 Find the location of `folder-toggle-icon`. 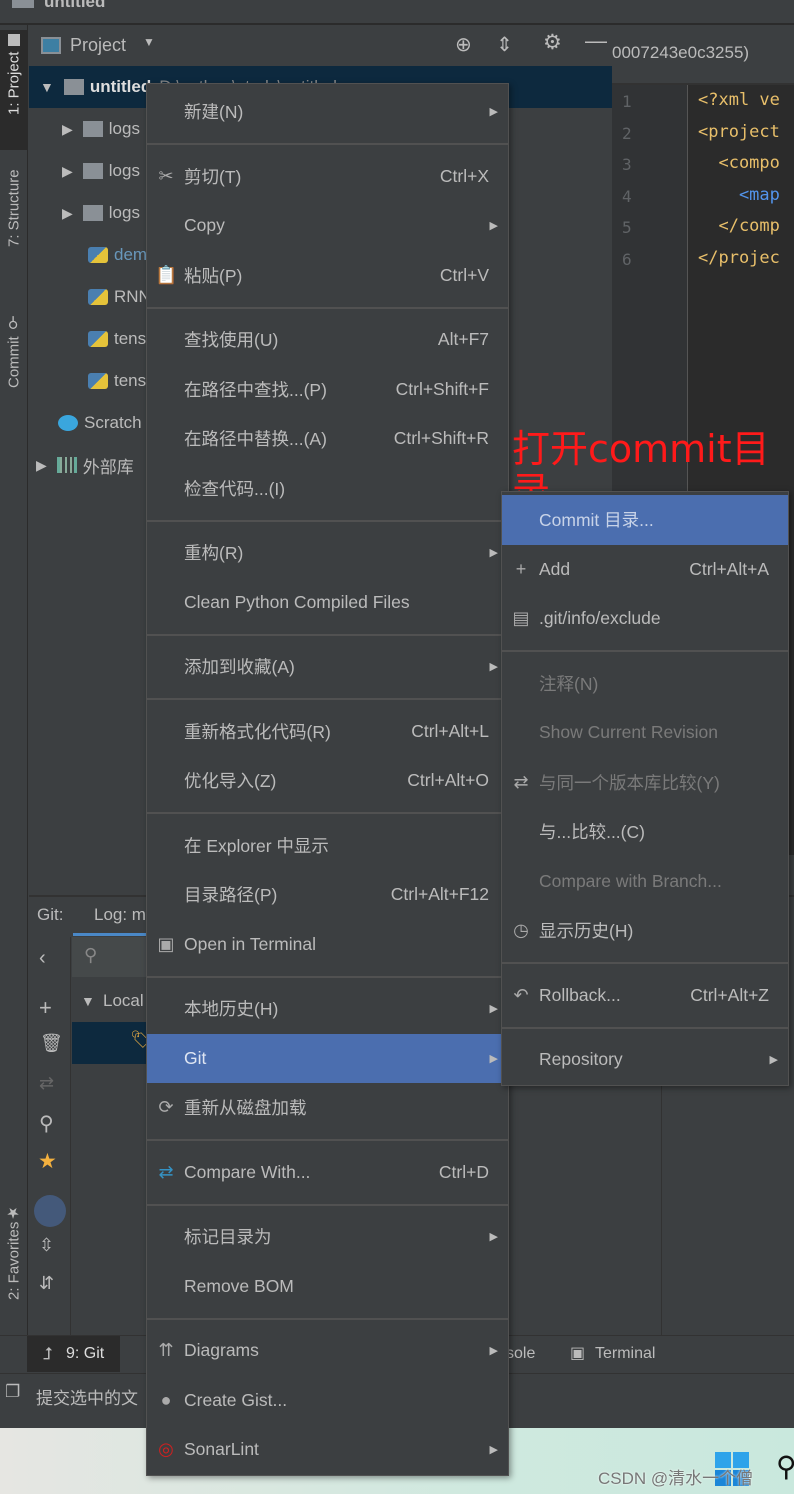

folder-toggle-icon is located at coordinates (50, 1211).